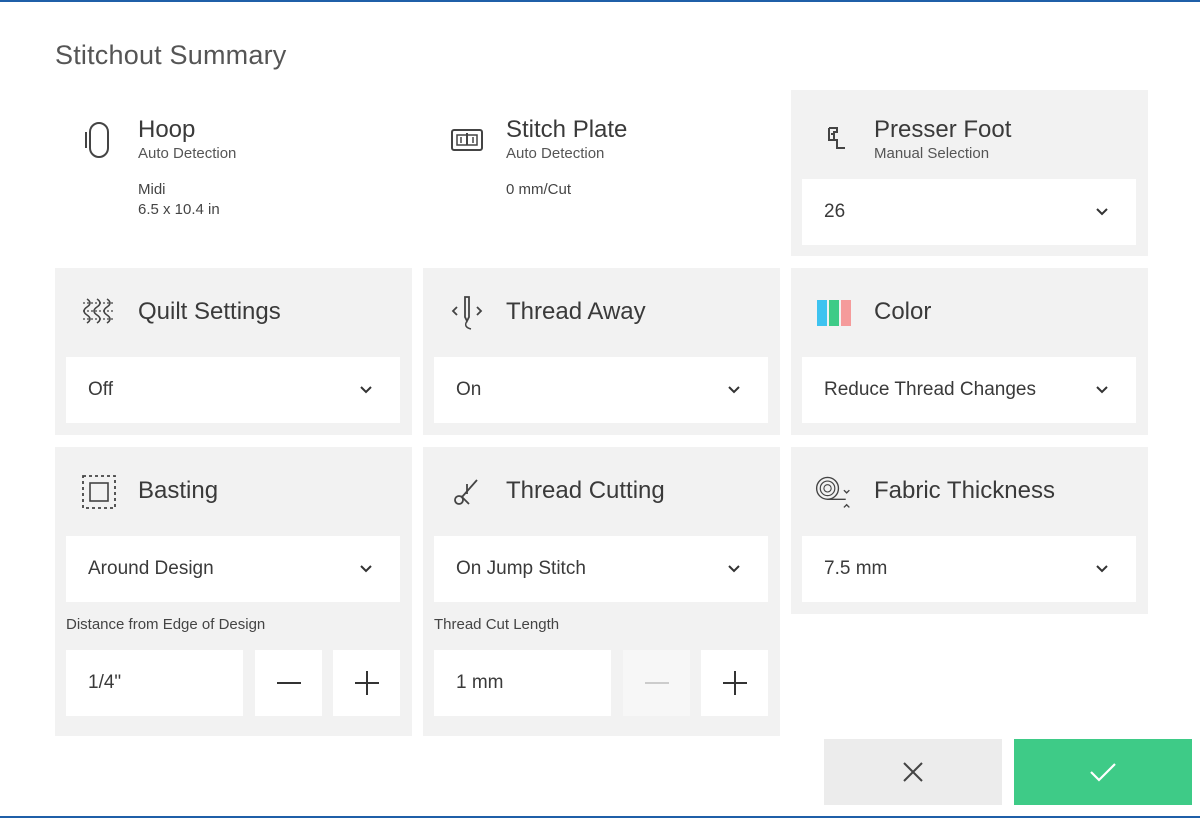  What do you see at coordinates (152, 189) in the screenshot?
I see `hoop-size-name: Midi` at bounding box center [152, 189].